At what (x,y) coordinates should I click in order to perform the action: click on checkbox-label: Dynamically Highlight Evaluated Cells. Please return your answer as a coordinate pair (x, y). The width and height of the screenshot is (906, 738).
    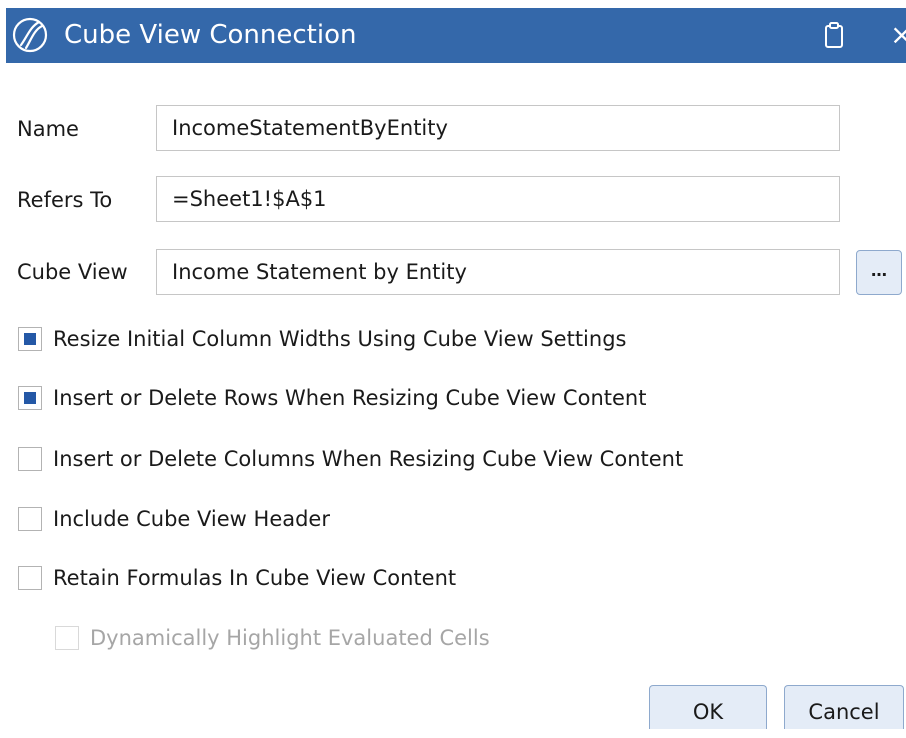
    Looking at the image, I should click on (290, 638).